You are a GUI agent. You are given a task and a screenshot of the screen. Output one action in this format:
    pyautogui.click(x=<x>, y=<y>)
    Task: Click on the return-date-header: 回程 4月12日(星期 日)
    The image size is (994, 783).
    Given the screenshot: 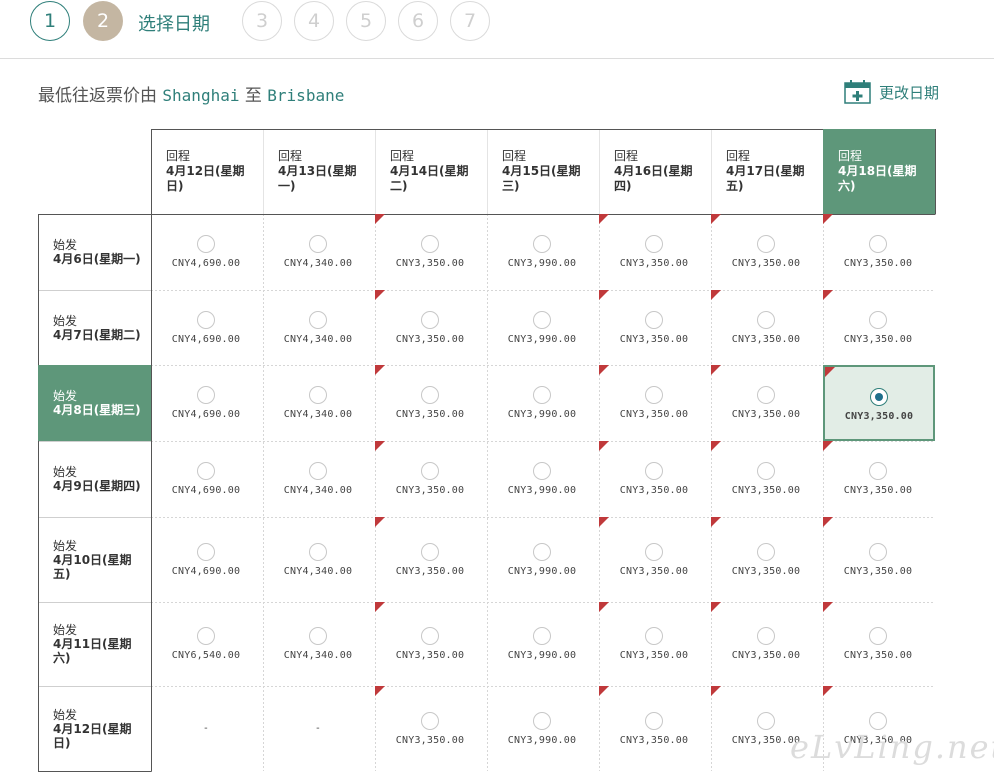 What is the action you would take?
    pyautogui.click(x=207, y=171)
    